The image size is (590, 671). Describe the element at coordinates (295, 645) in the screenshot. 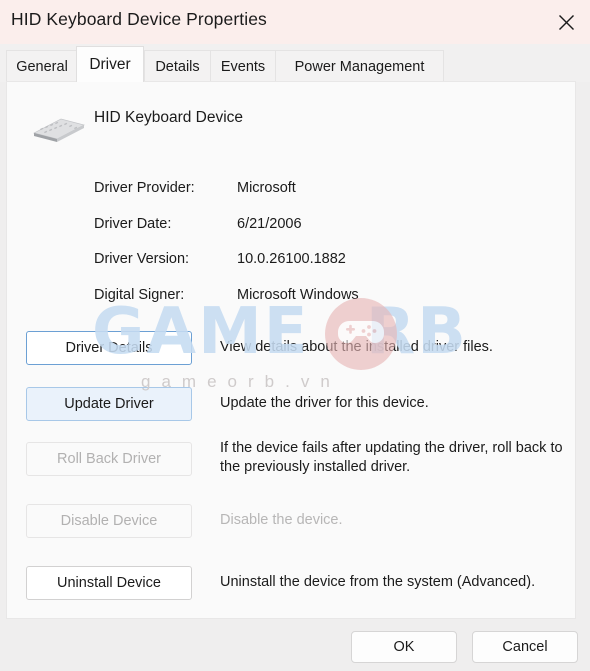

I see `dialog-footer: OK Cancel` at that location.